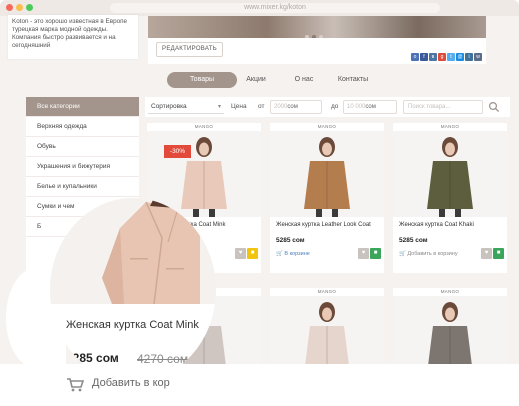 The height and width of the screenshot is (406, 519). Describe the element at coordinates (433, 57) in the screenshot. I see `vk-icon: в` at that location.